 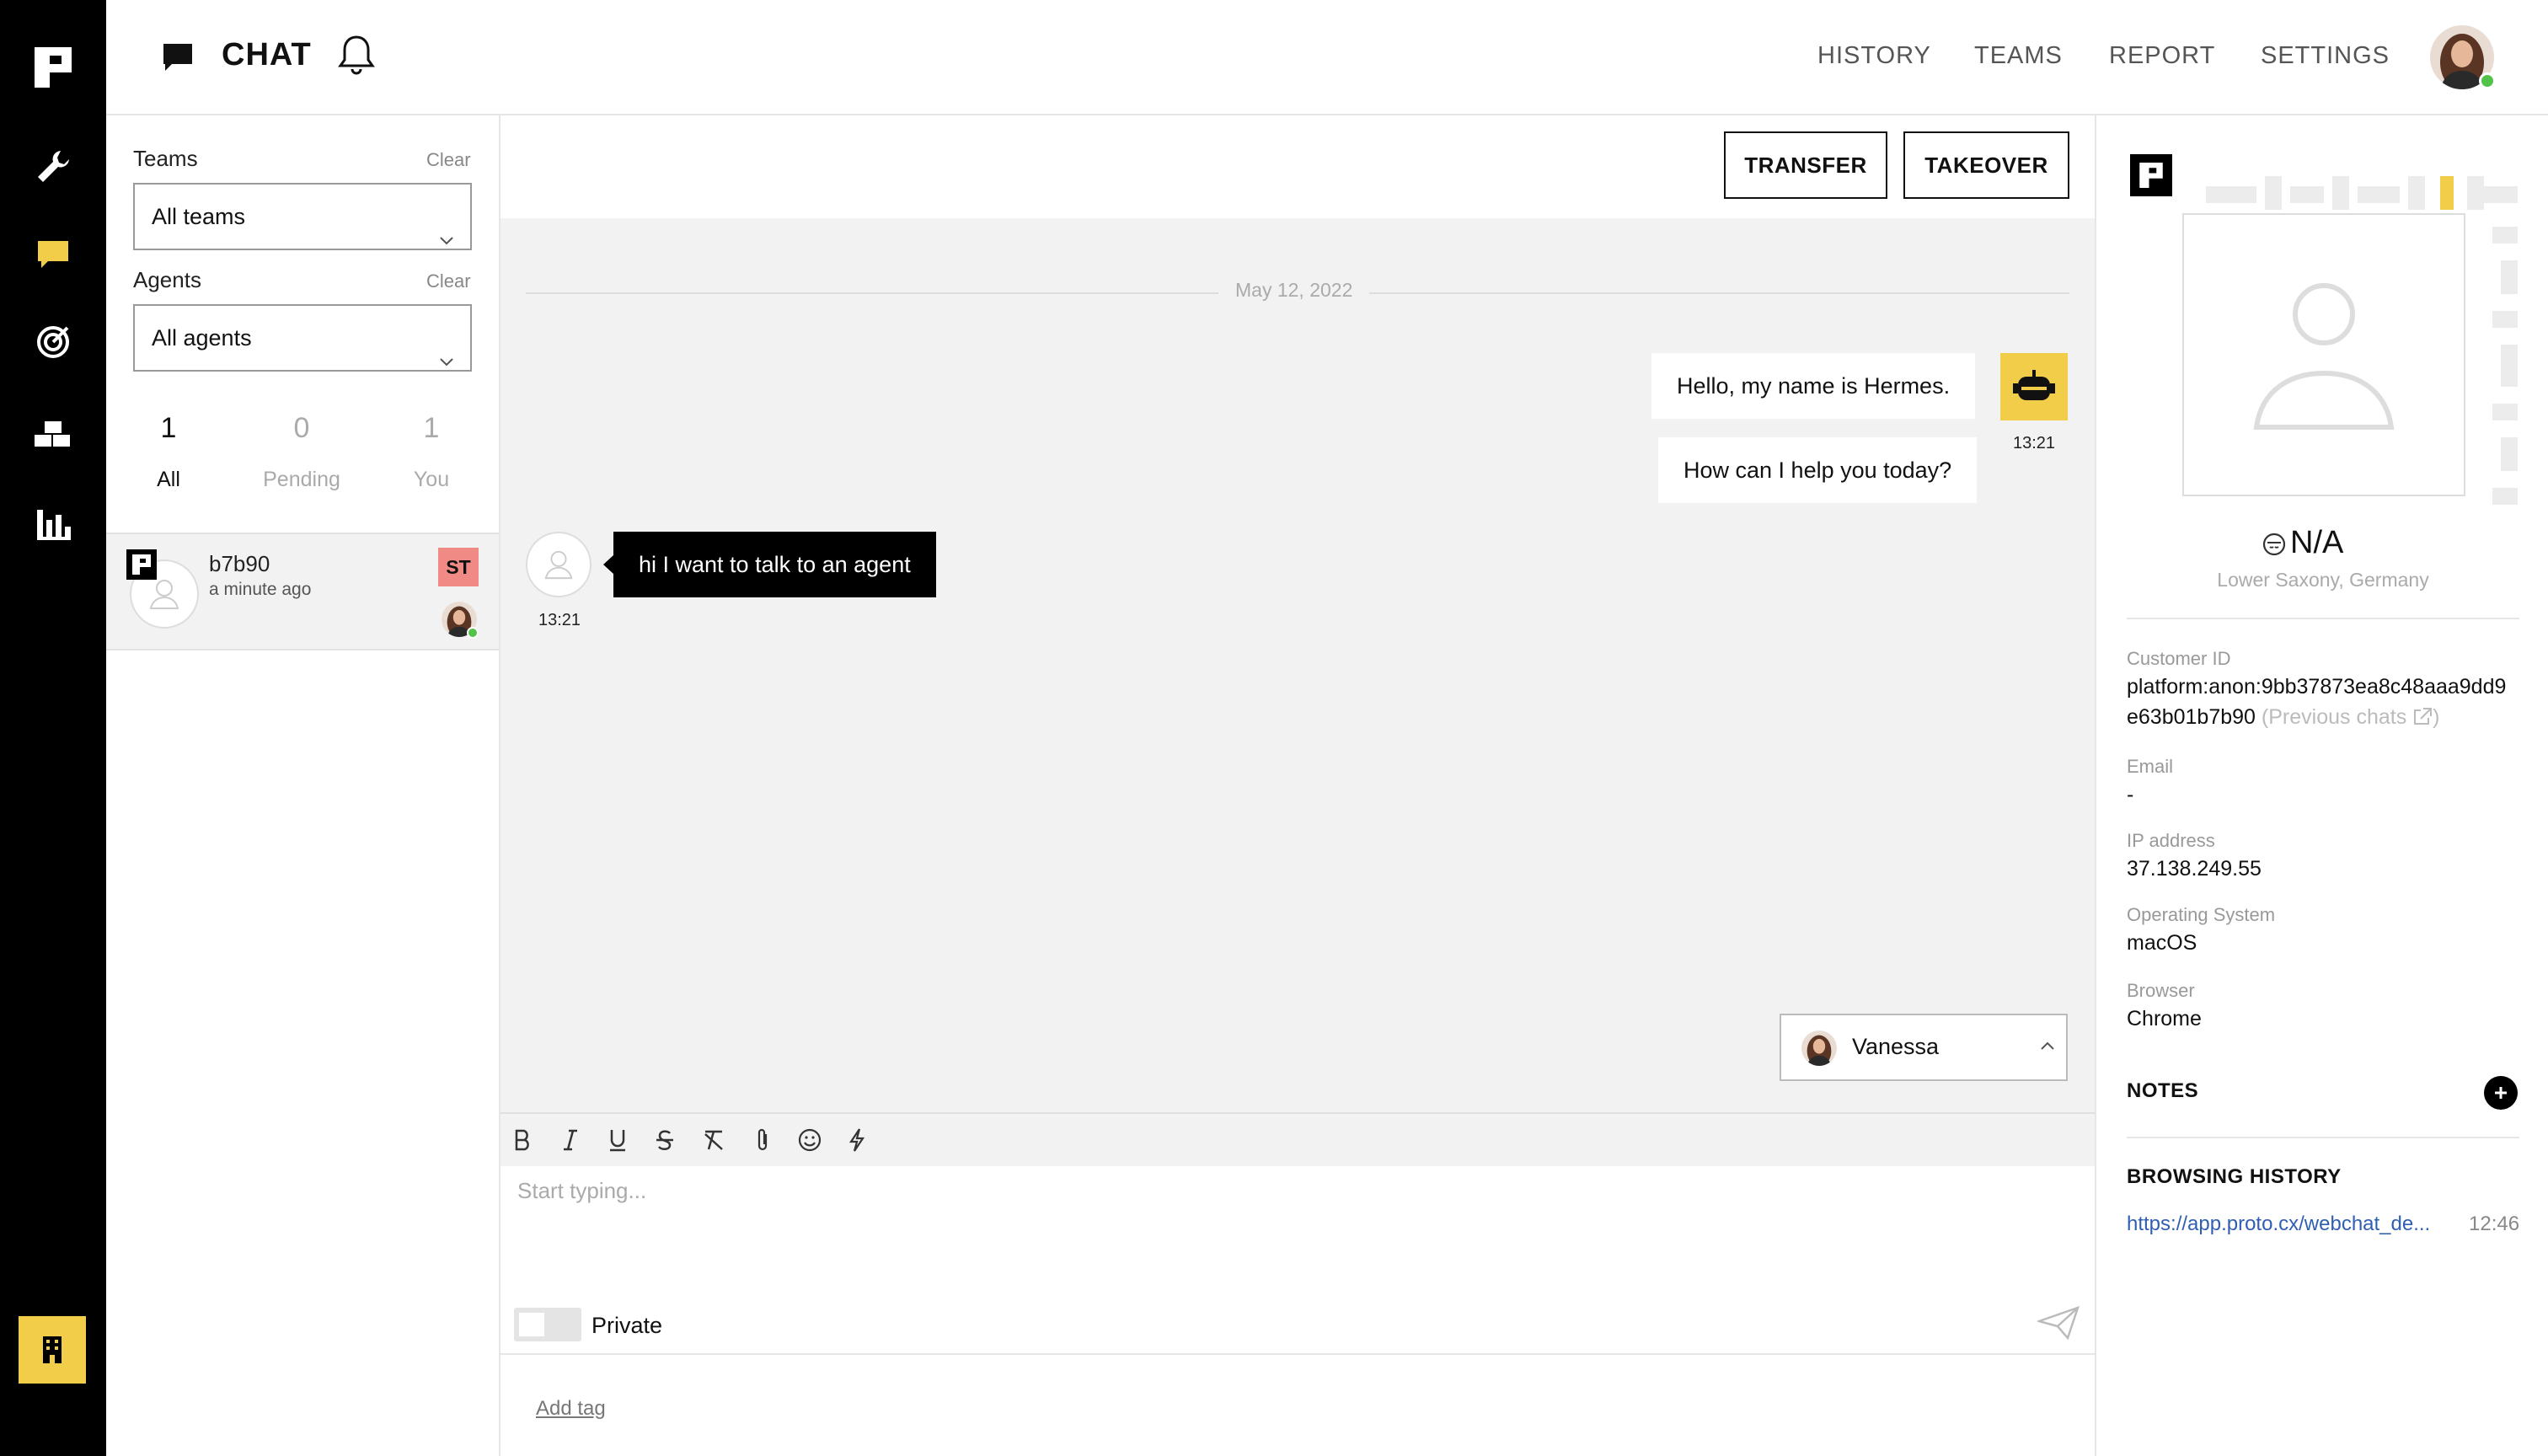 What do you see at coordinates (2162, 56) in the screenshot?
I see `nav-report: REPORT` at bounding box center [2162, 56].